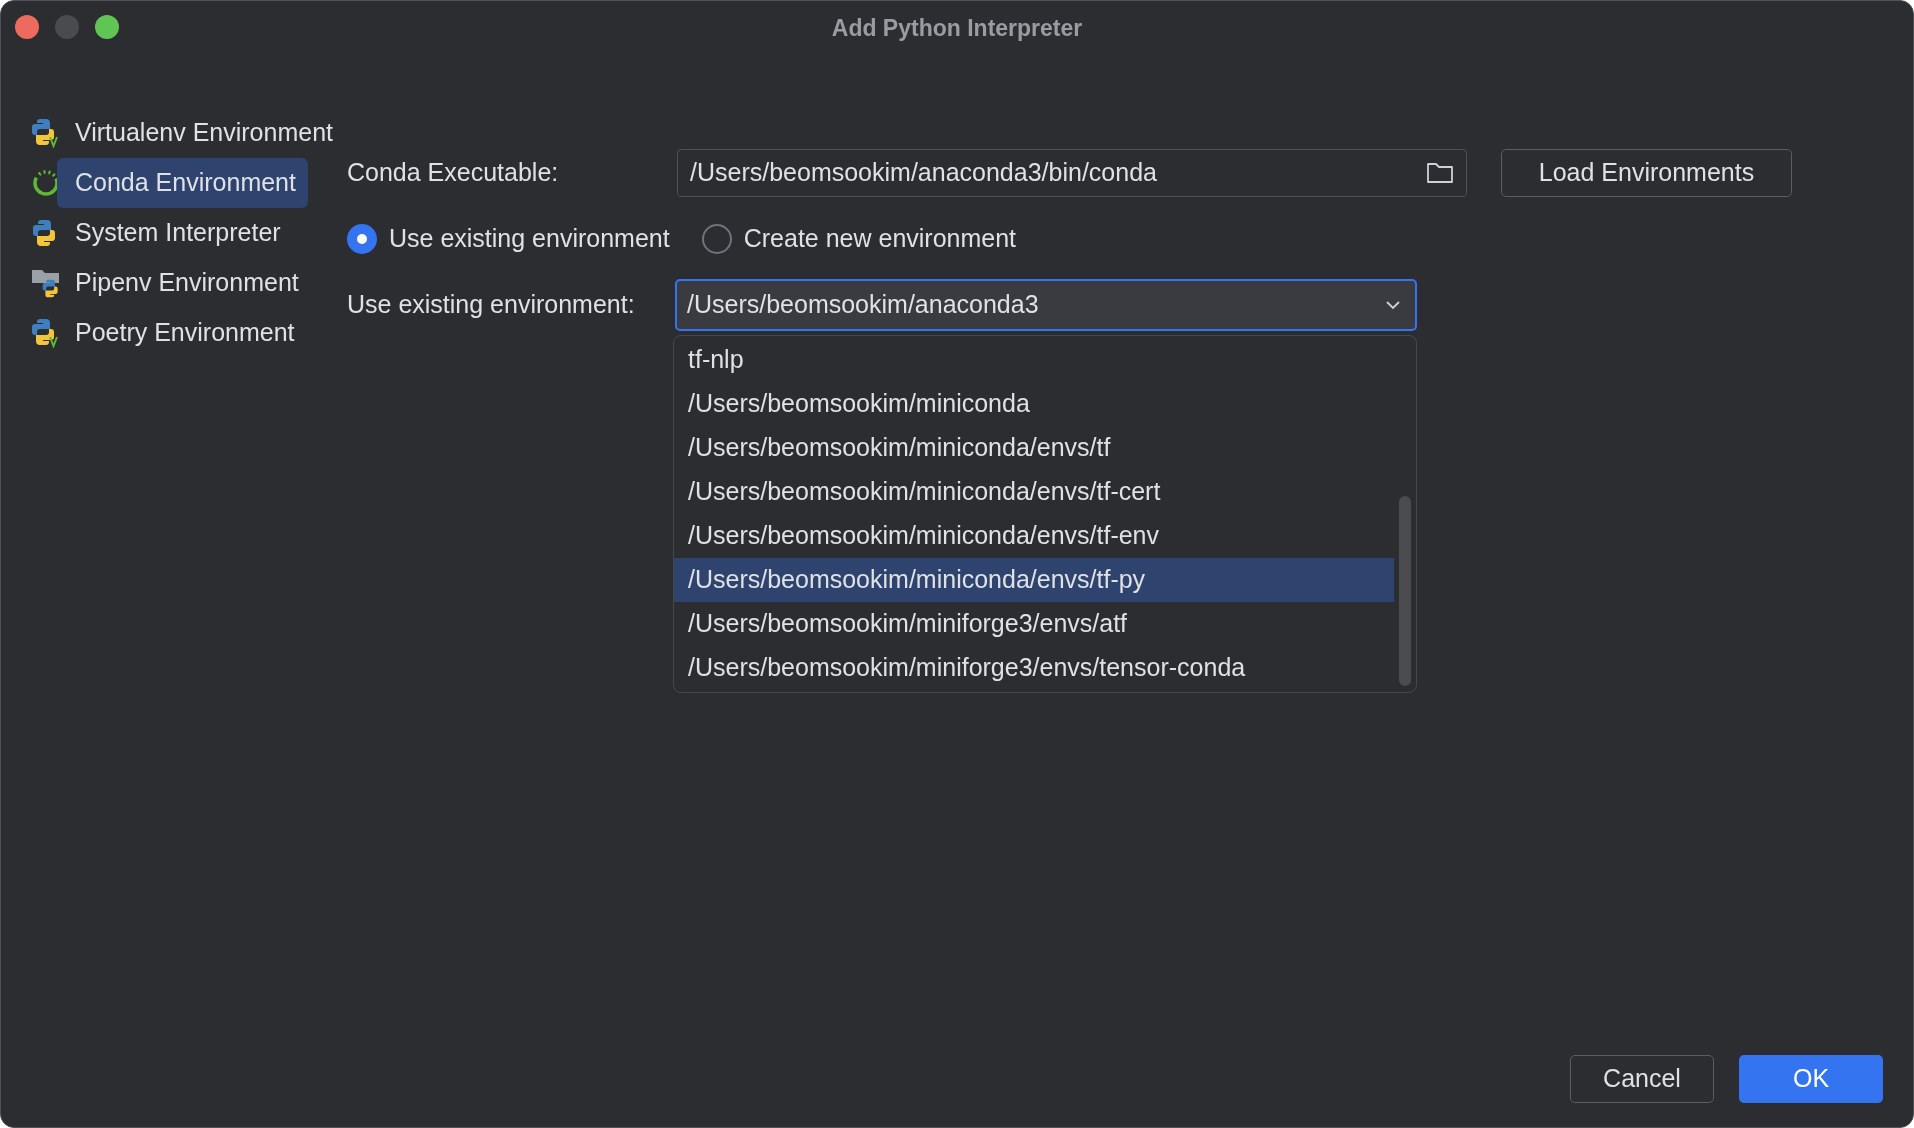 The height and width of the screenshot is (1128, 1914). What do you see at coordinates (107, 27) in the screenshot?
I see `zoom-button` at bounding box center [107, 27].